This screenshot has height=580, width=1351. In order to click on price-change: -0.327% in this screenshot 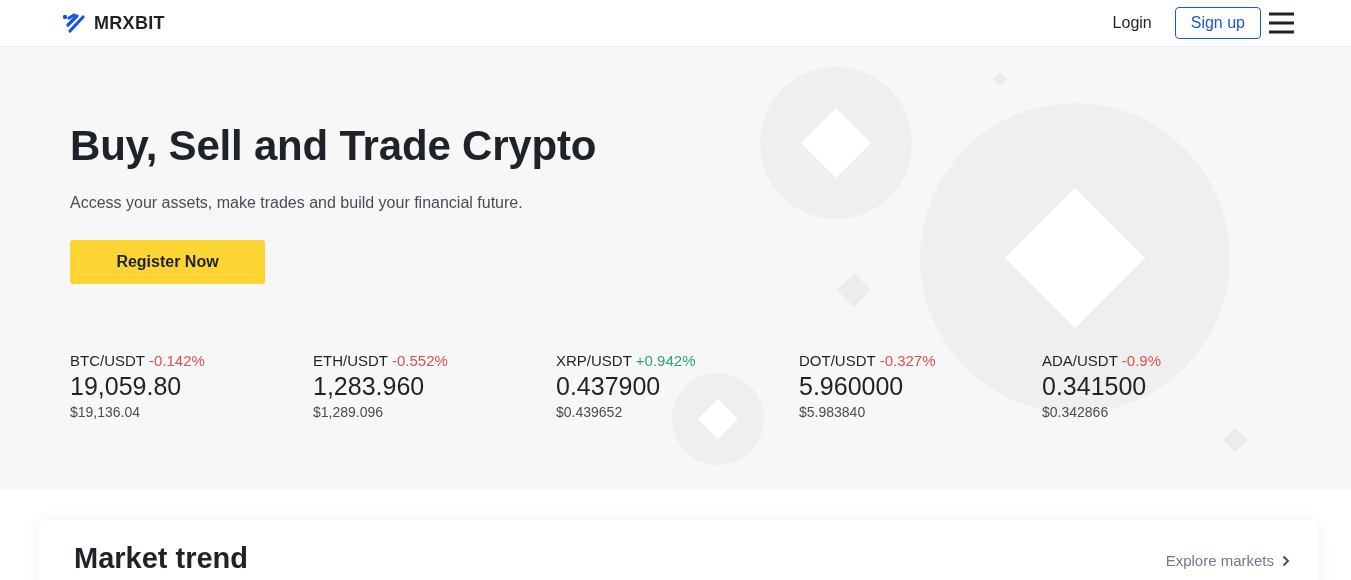, I will do `click(907, 360)`.